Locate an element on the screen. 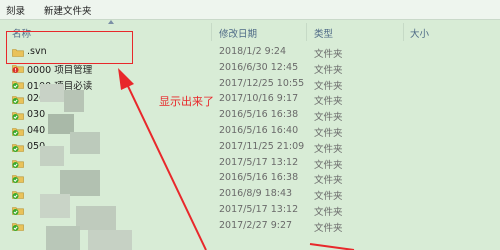 The image size is (500, 250). burn-button: 刻录 is located at coordinates (15, 10).